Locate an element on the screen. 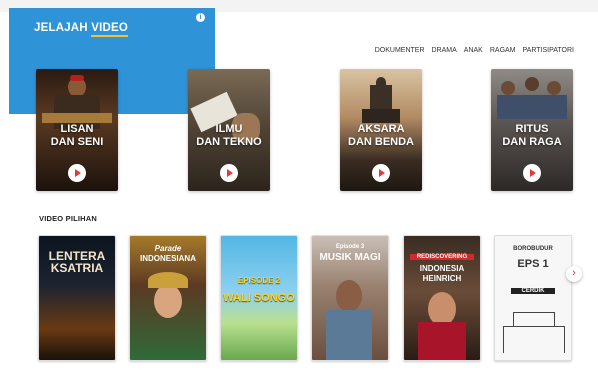 This screenshot has width=598, height=372. video-title-line: WALI SONGO is located at coordinates (259, 298).